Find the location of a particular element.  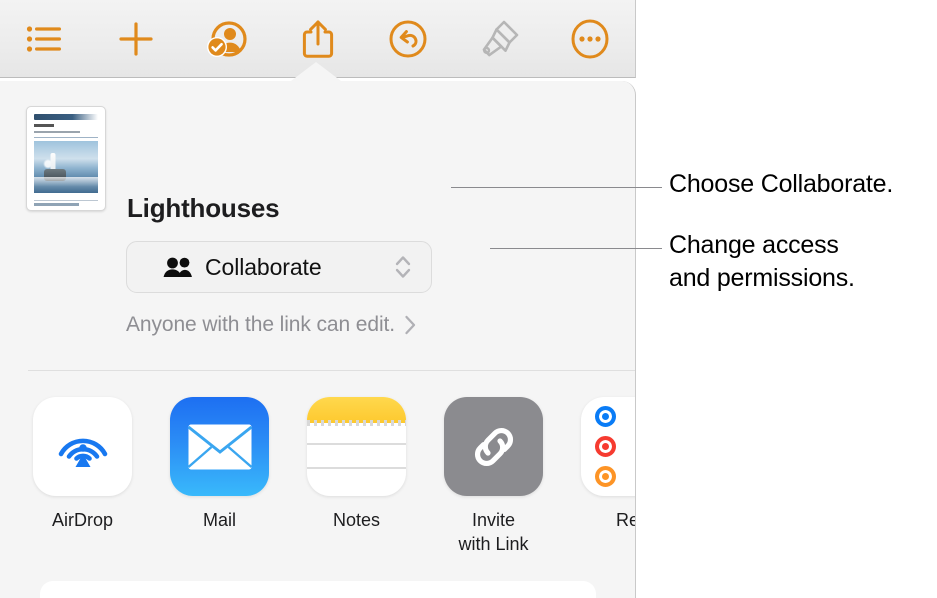

collaborate-person-icon is located at coordinates (227, 39).